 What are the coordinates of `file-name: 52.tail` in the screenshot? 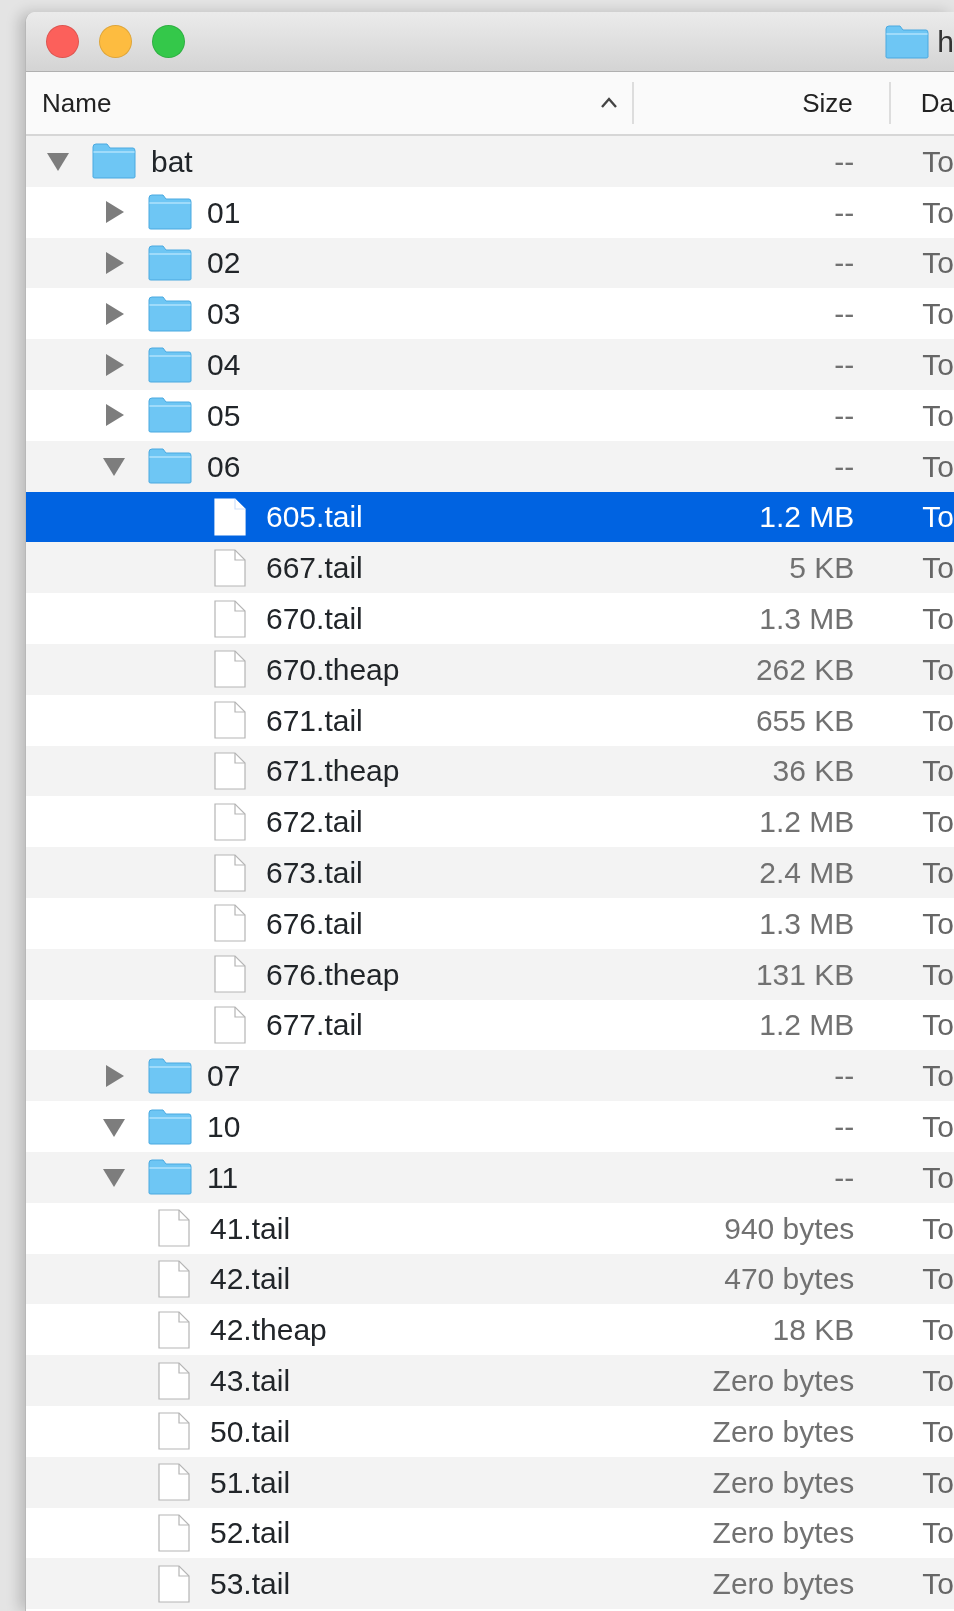 It's located at (250, 1533).